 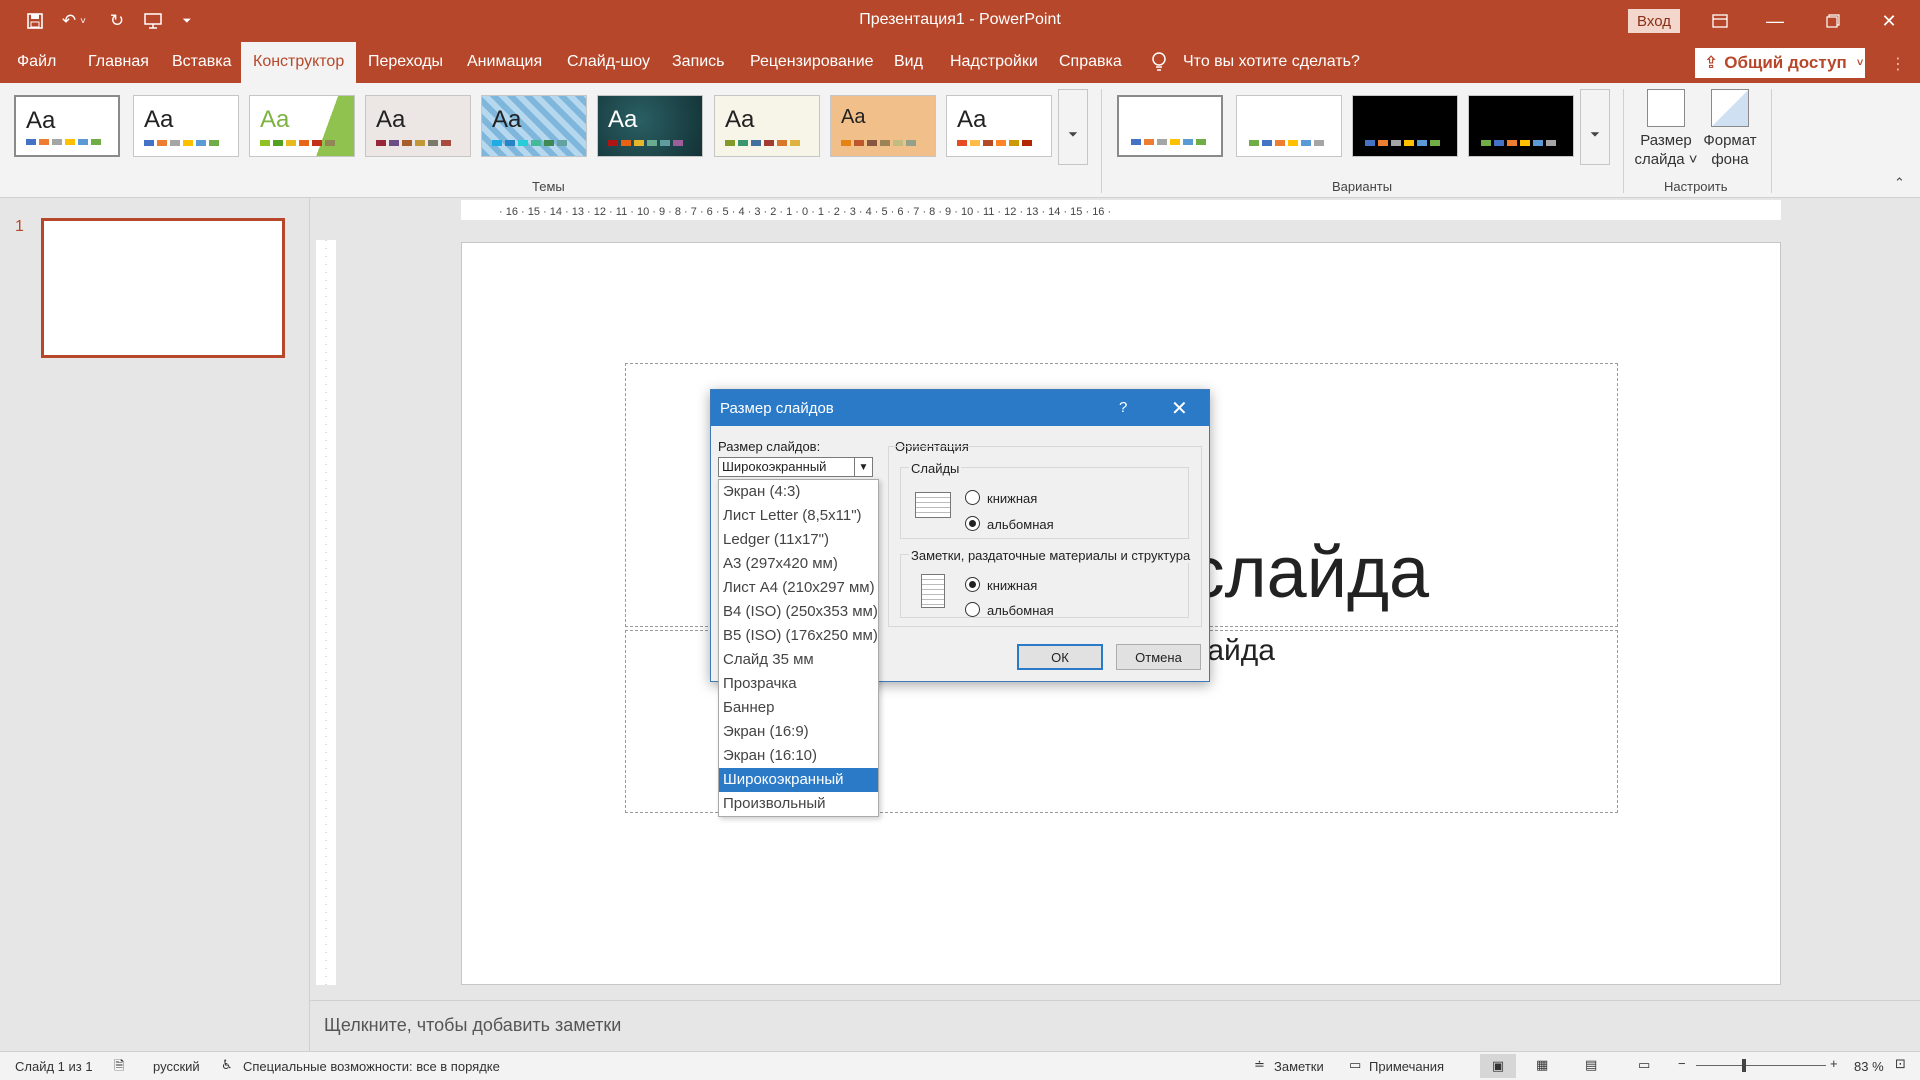 I want to click on slides-landscape-label: альбомная, so click(x=1020, y=524).